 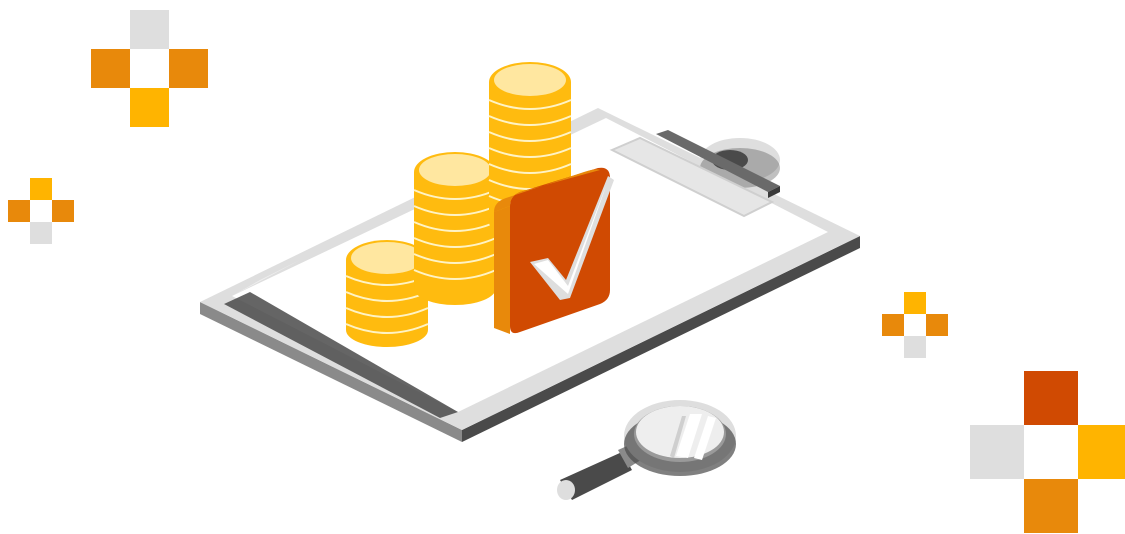 What do you see at coordinates (149, 68) in the screenshot?
I see `pixel-cross-top-left` at bounding box center [149, 68].